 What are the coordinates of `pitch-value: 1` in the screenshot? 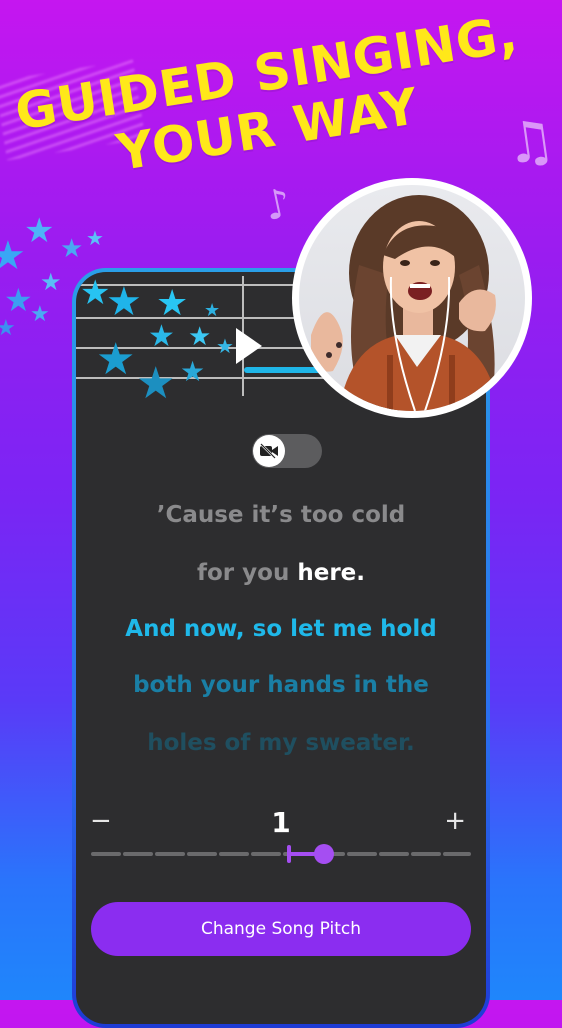 It's located at (281, 822).